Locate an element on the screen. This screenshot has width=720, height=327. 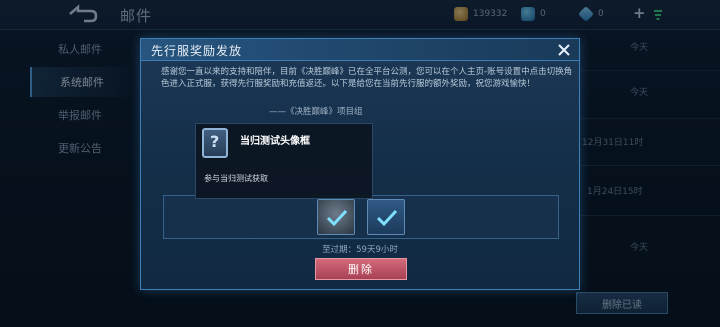
tooltip-item-name: 当归测试头像框 is located at coordinates (275, 141).